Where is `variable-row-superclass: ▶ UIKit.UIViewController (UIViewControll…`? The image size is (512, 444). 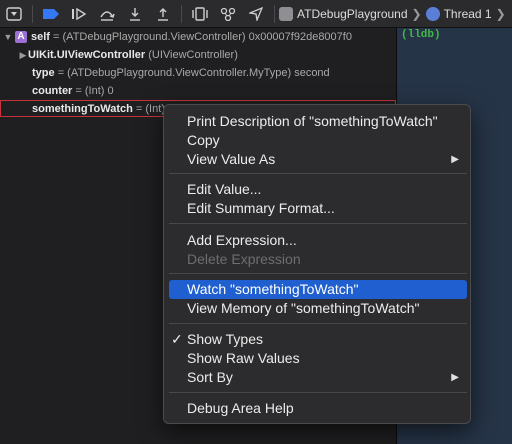
variable-row-superclass: ▶ UIKit.UIViewController (UIViewControll… is located at coordinates (198, 55).